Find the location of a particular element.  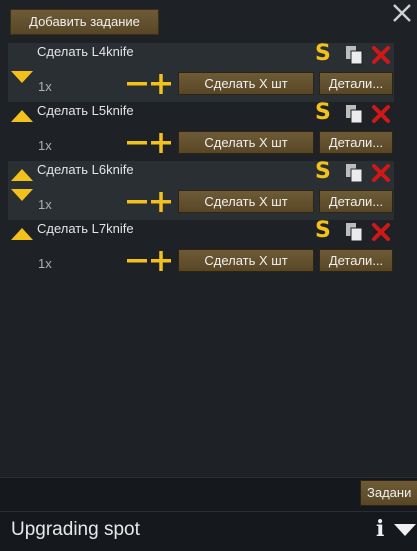

bill-title: Сделать L5knife is located at coordinates (85, 110).